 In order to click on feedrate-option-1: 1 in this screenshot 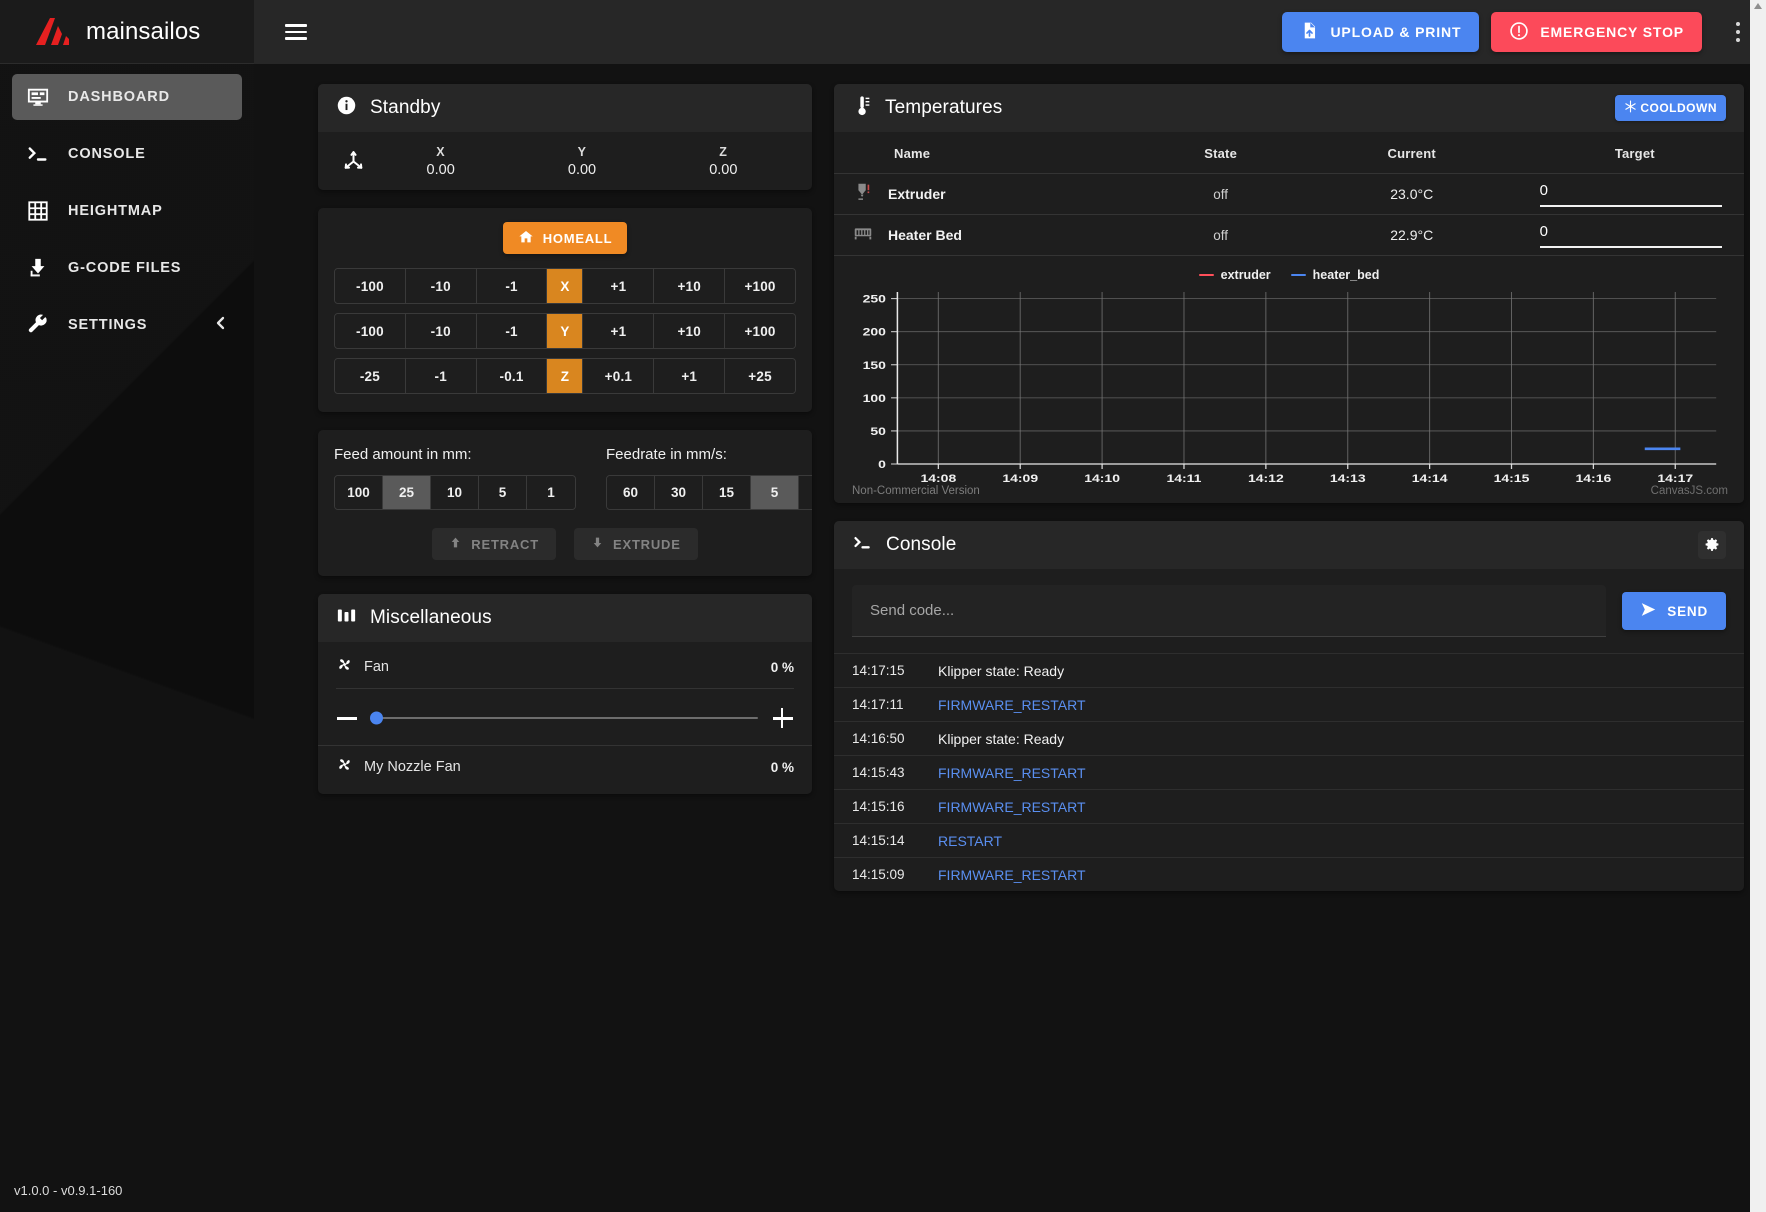, I will do `click(805, 492)`.